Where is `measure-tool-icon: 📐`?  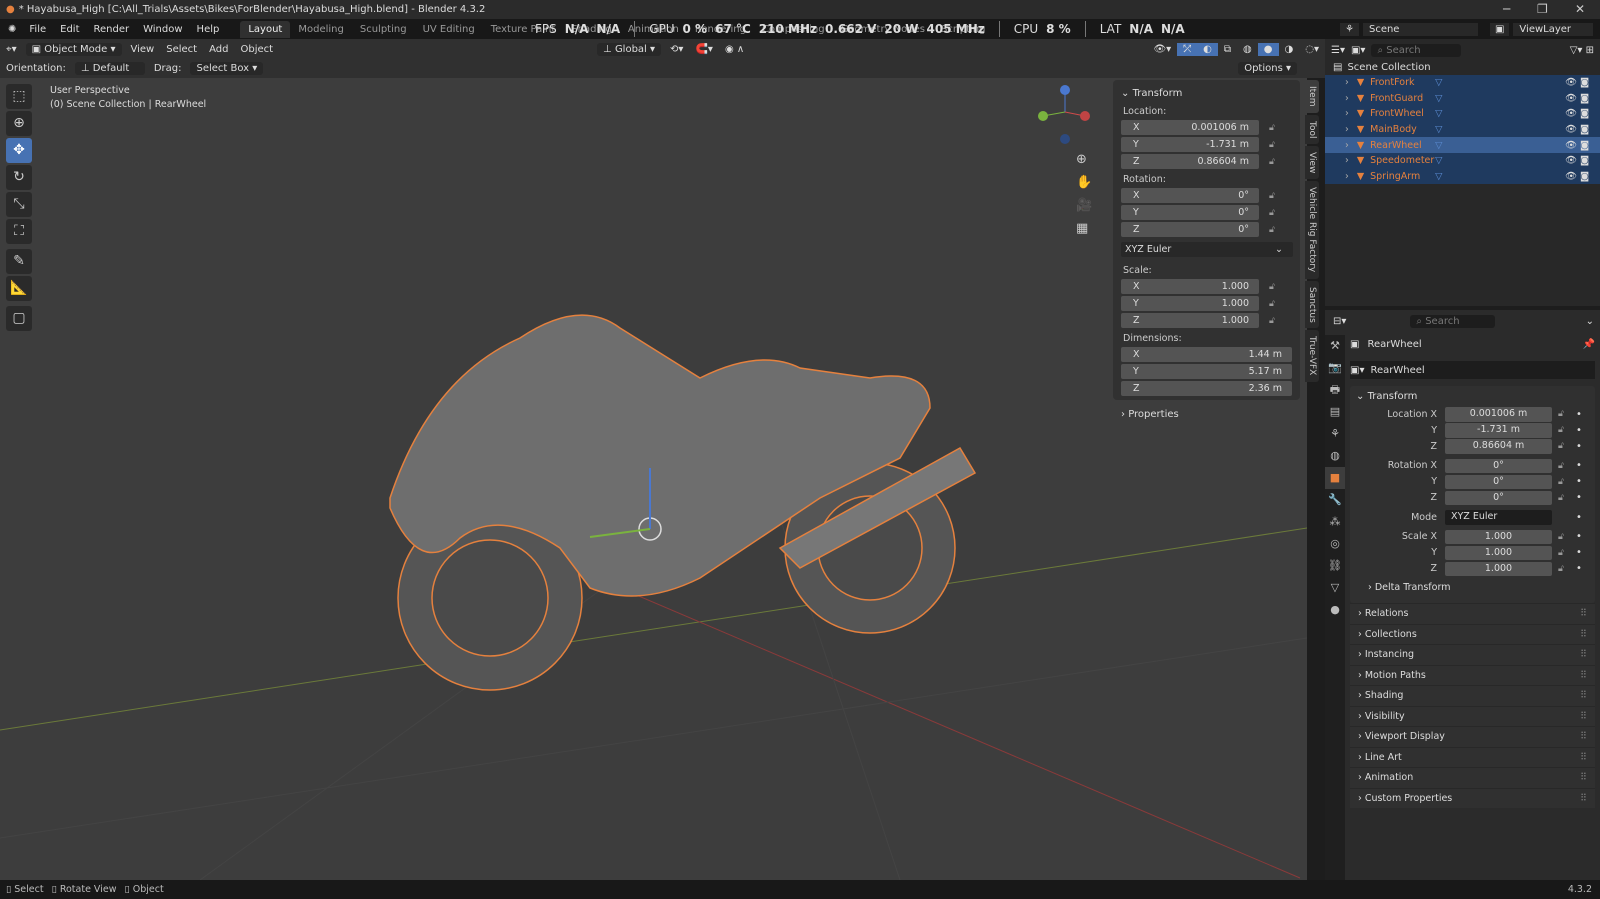 measure-tool-icon: 📐 is located at coordinates (19, 288).